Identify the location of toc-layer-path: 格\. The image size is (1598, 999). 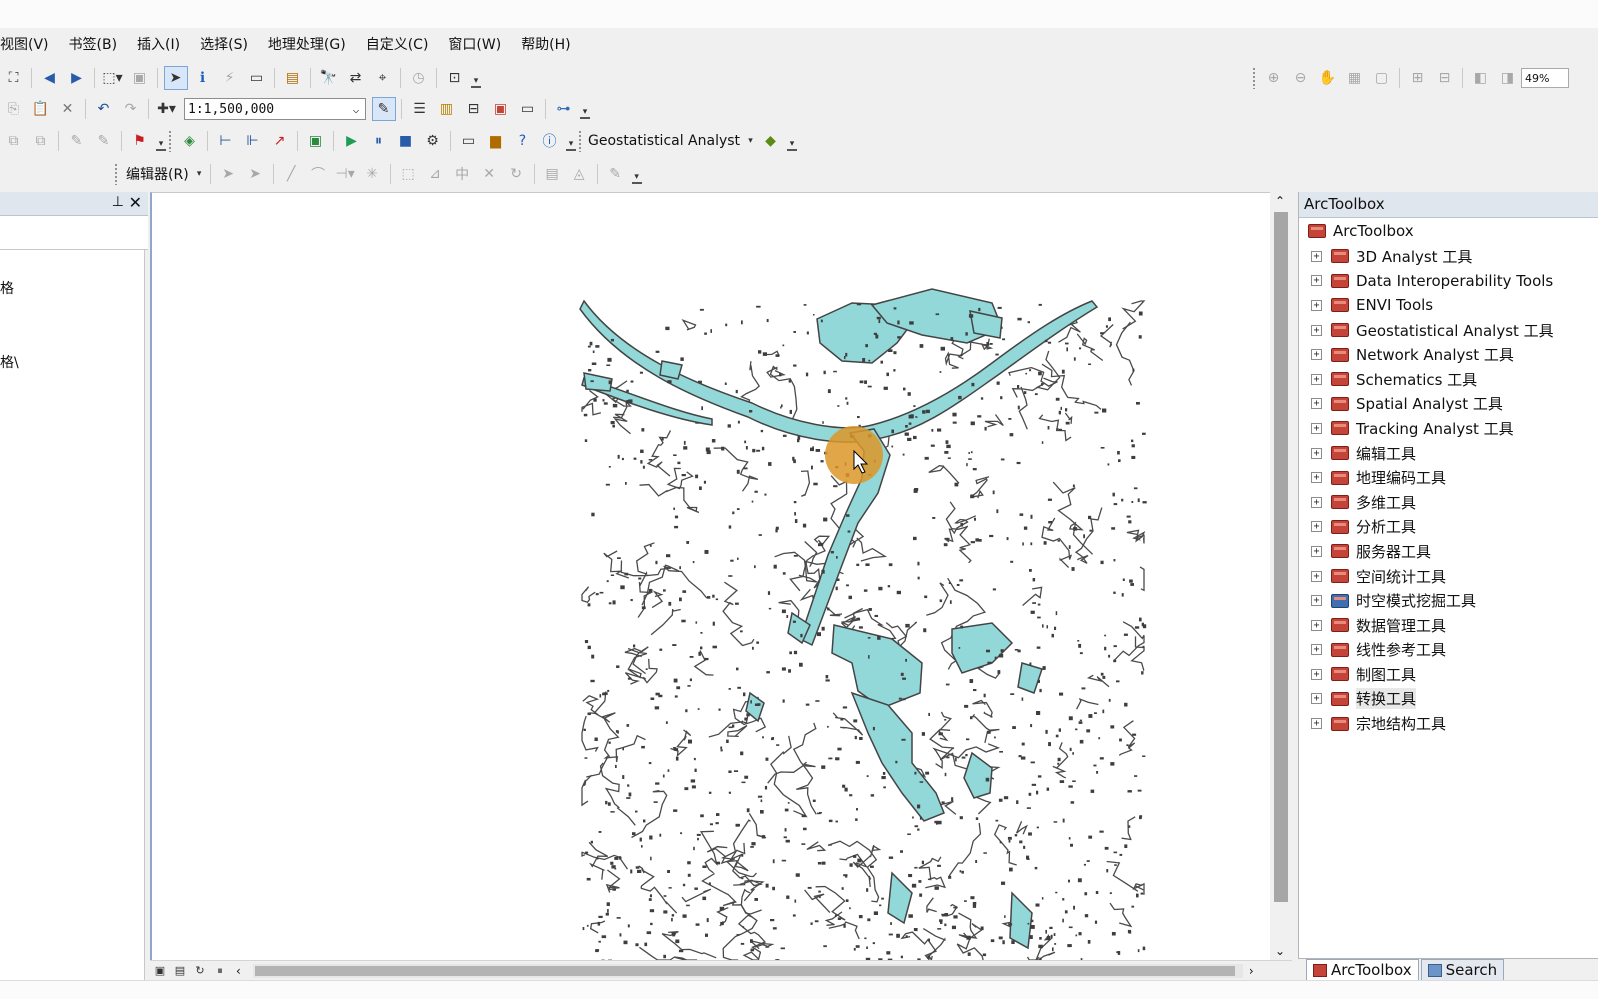
(9, 362).